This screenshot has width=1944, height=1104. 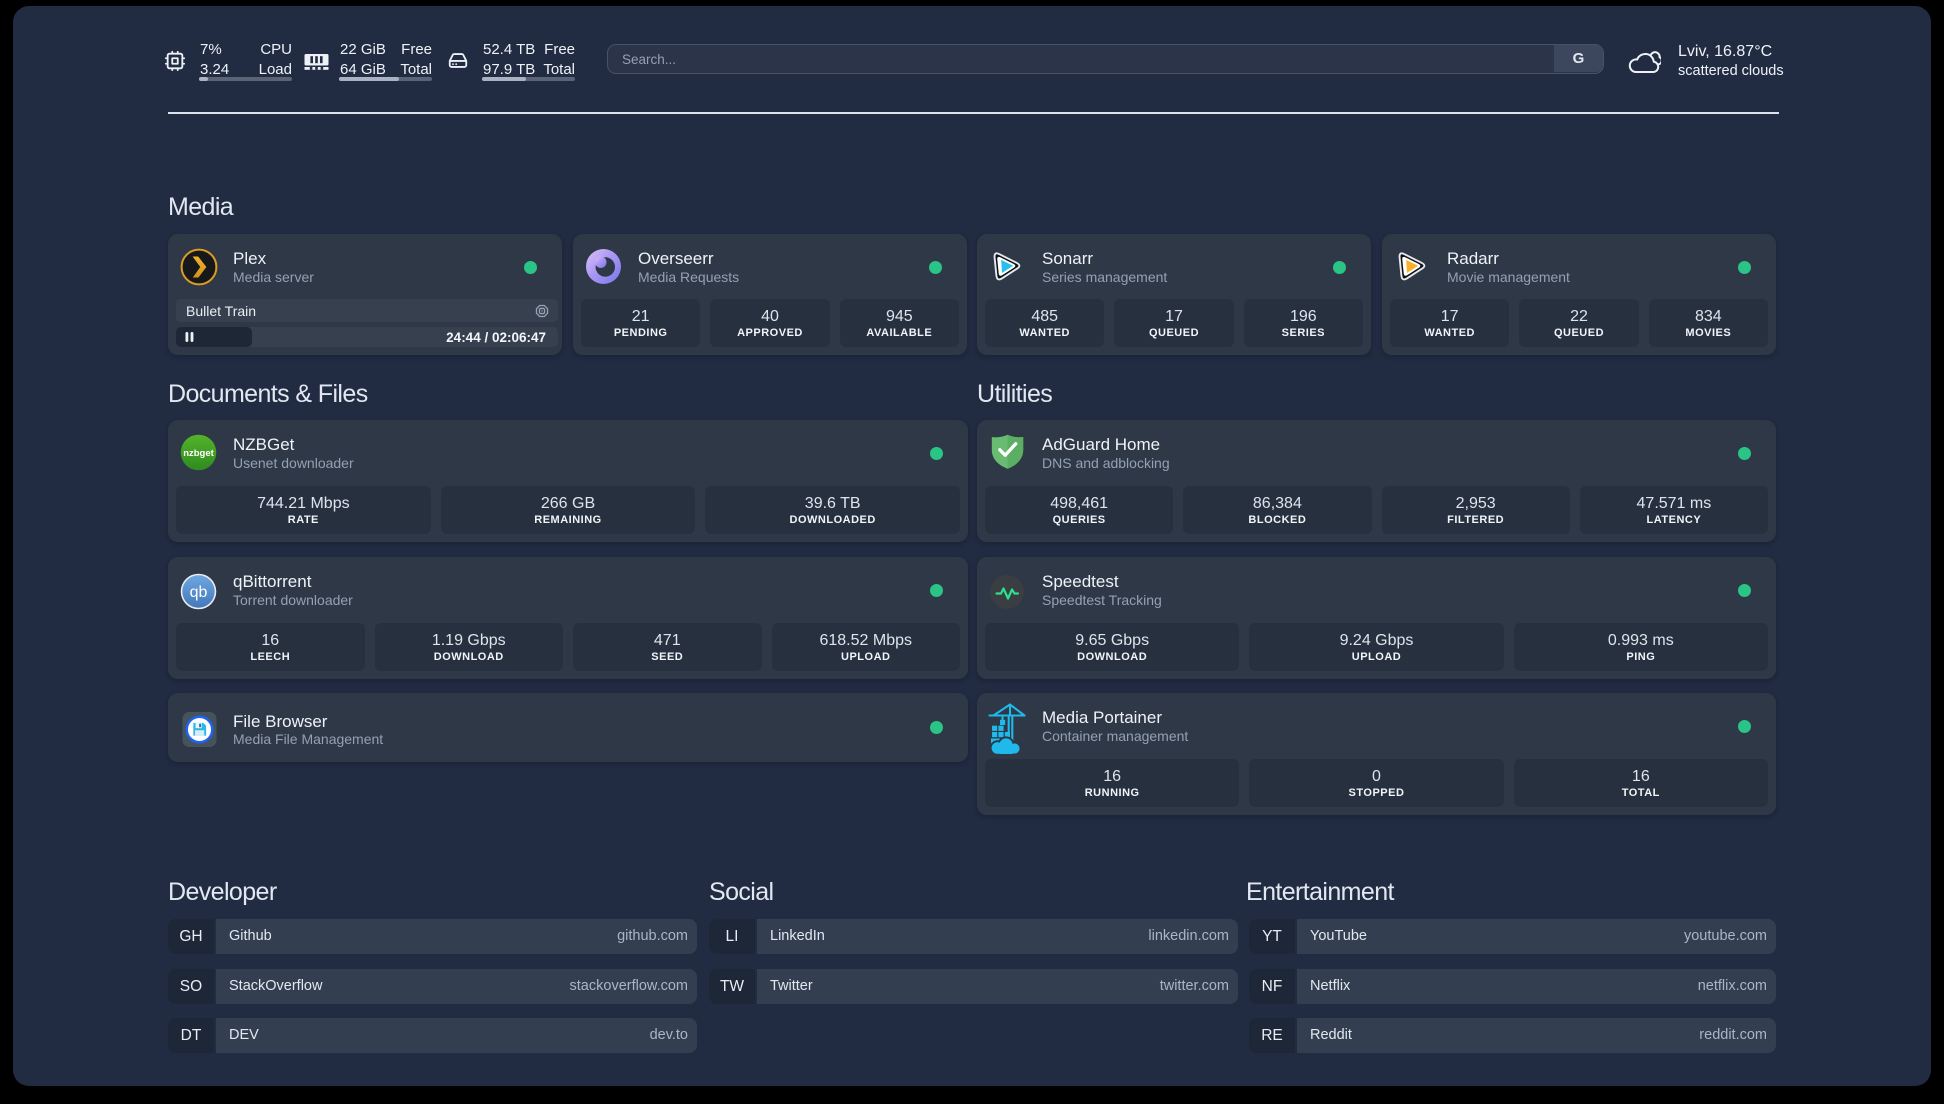 I want to click on svg-text: nzbget, so click(x=198, y=453).